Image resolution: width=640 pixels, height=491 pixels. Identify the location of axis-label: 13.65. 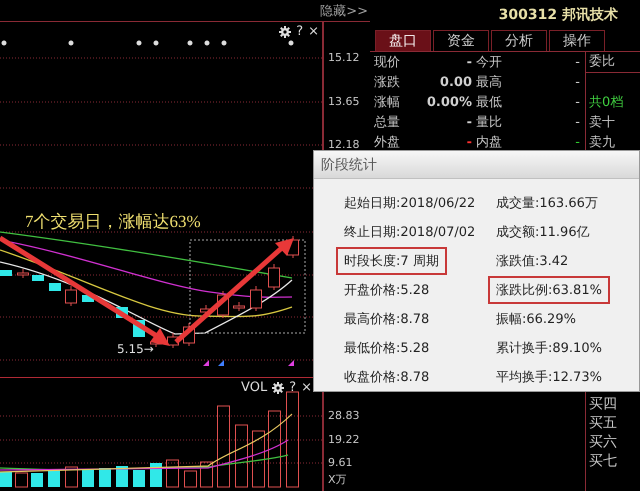
(344, 101).